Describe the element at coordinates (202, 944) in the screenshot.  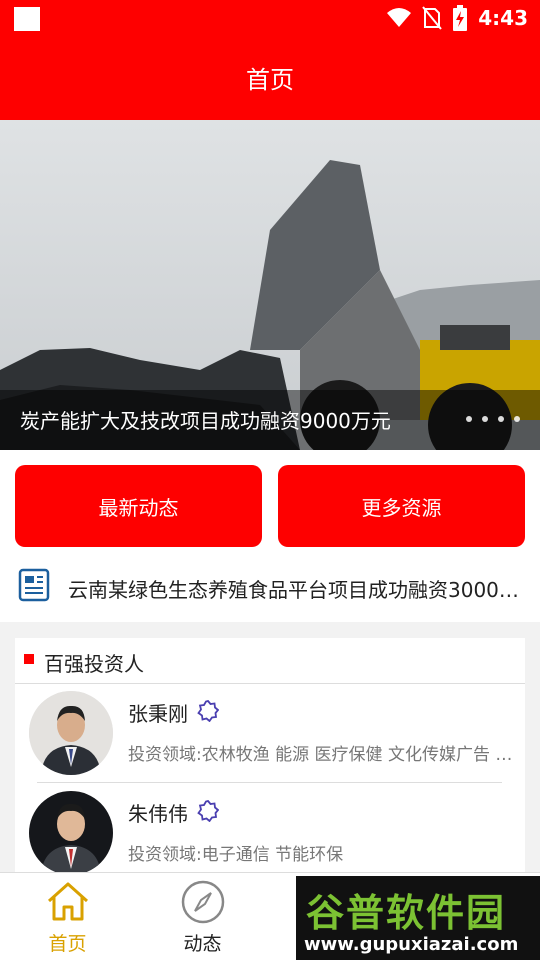
I see `tab-label: 动态` at that location.